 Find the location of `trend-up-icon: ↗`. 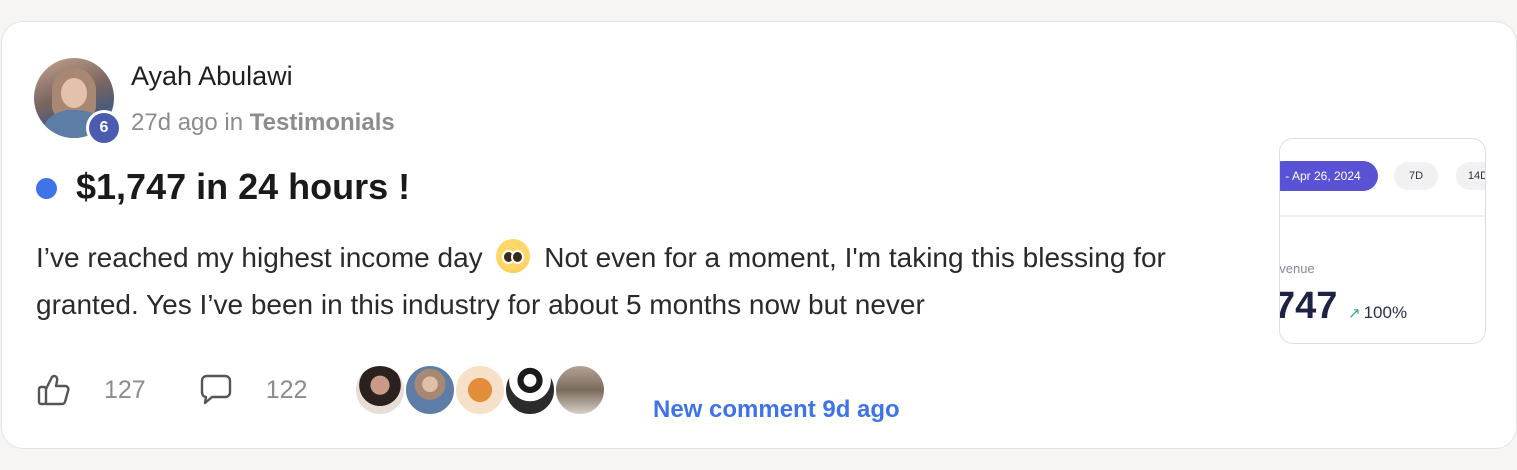

trend-up-icon: ↗ is located at coordinates (1354, 313).